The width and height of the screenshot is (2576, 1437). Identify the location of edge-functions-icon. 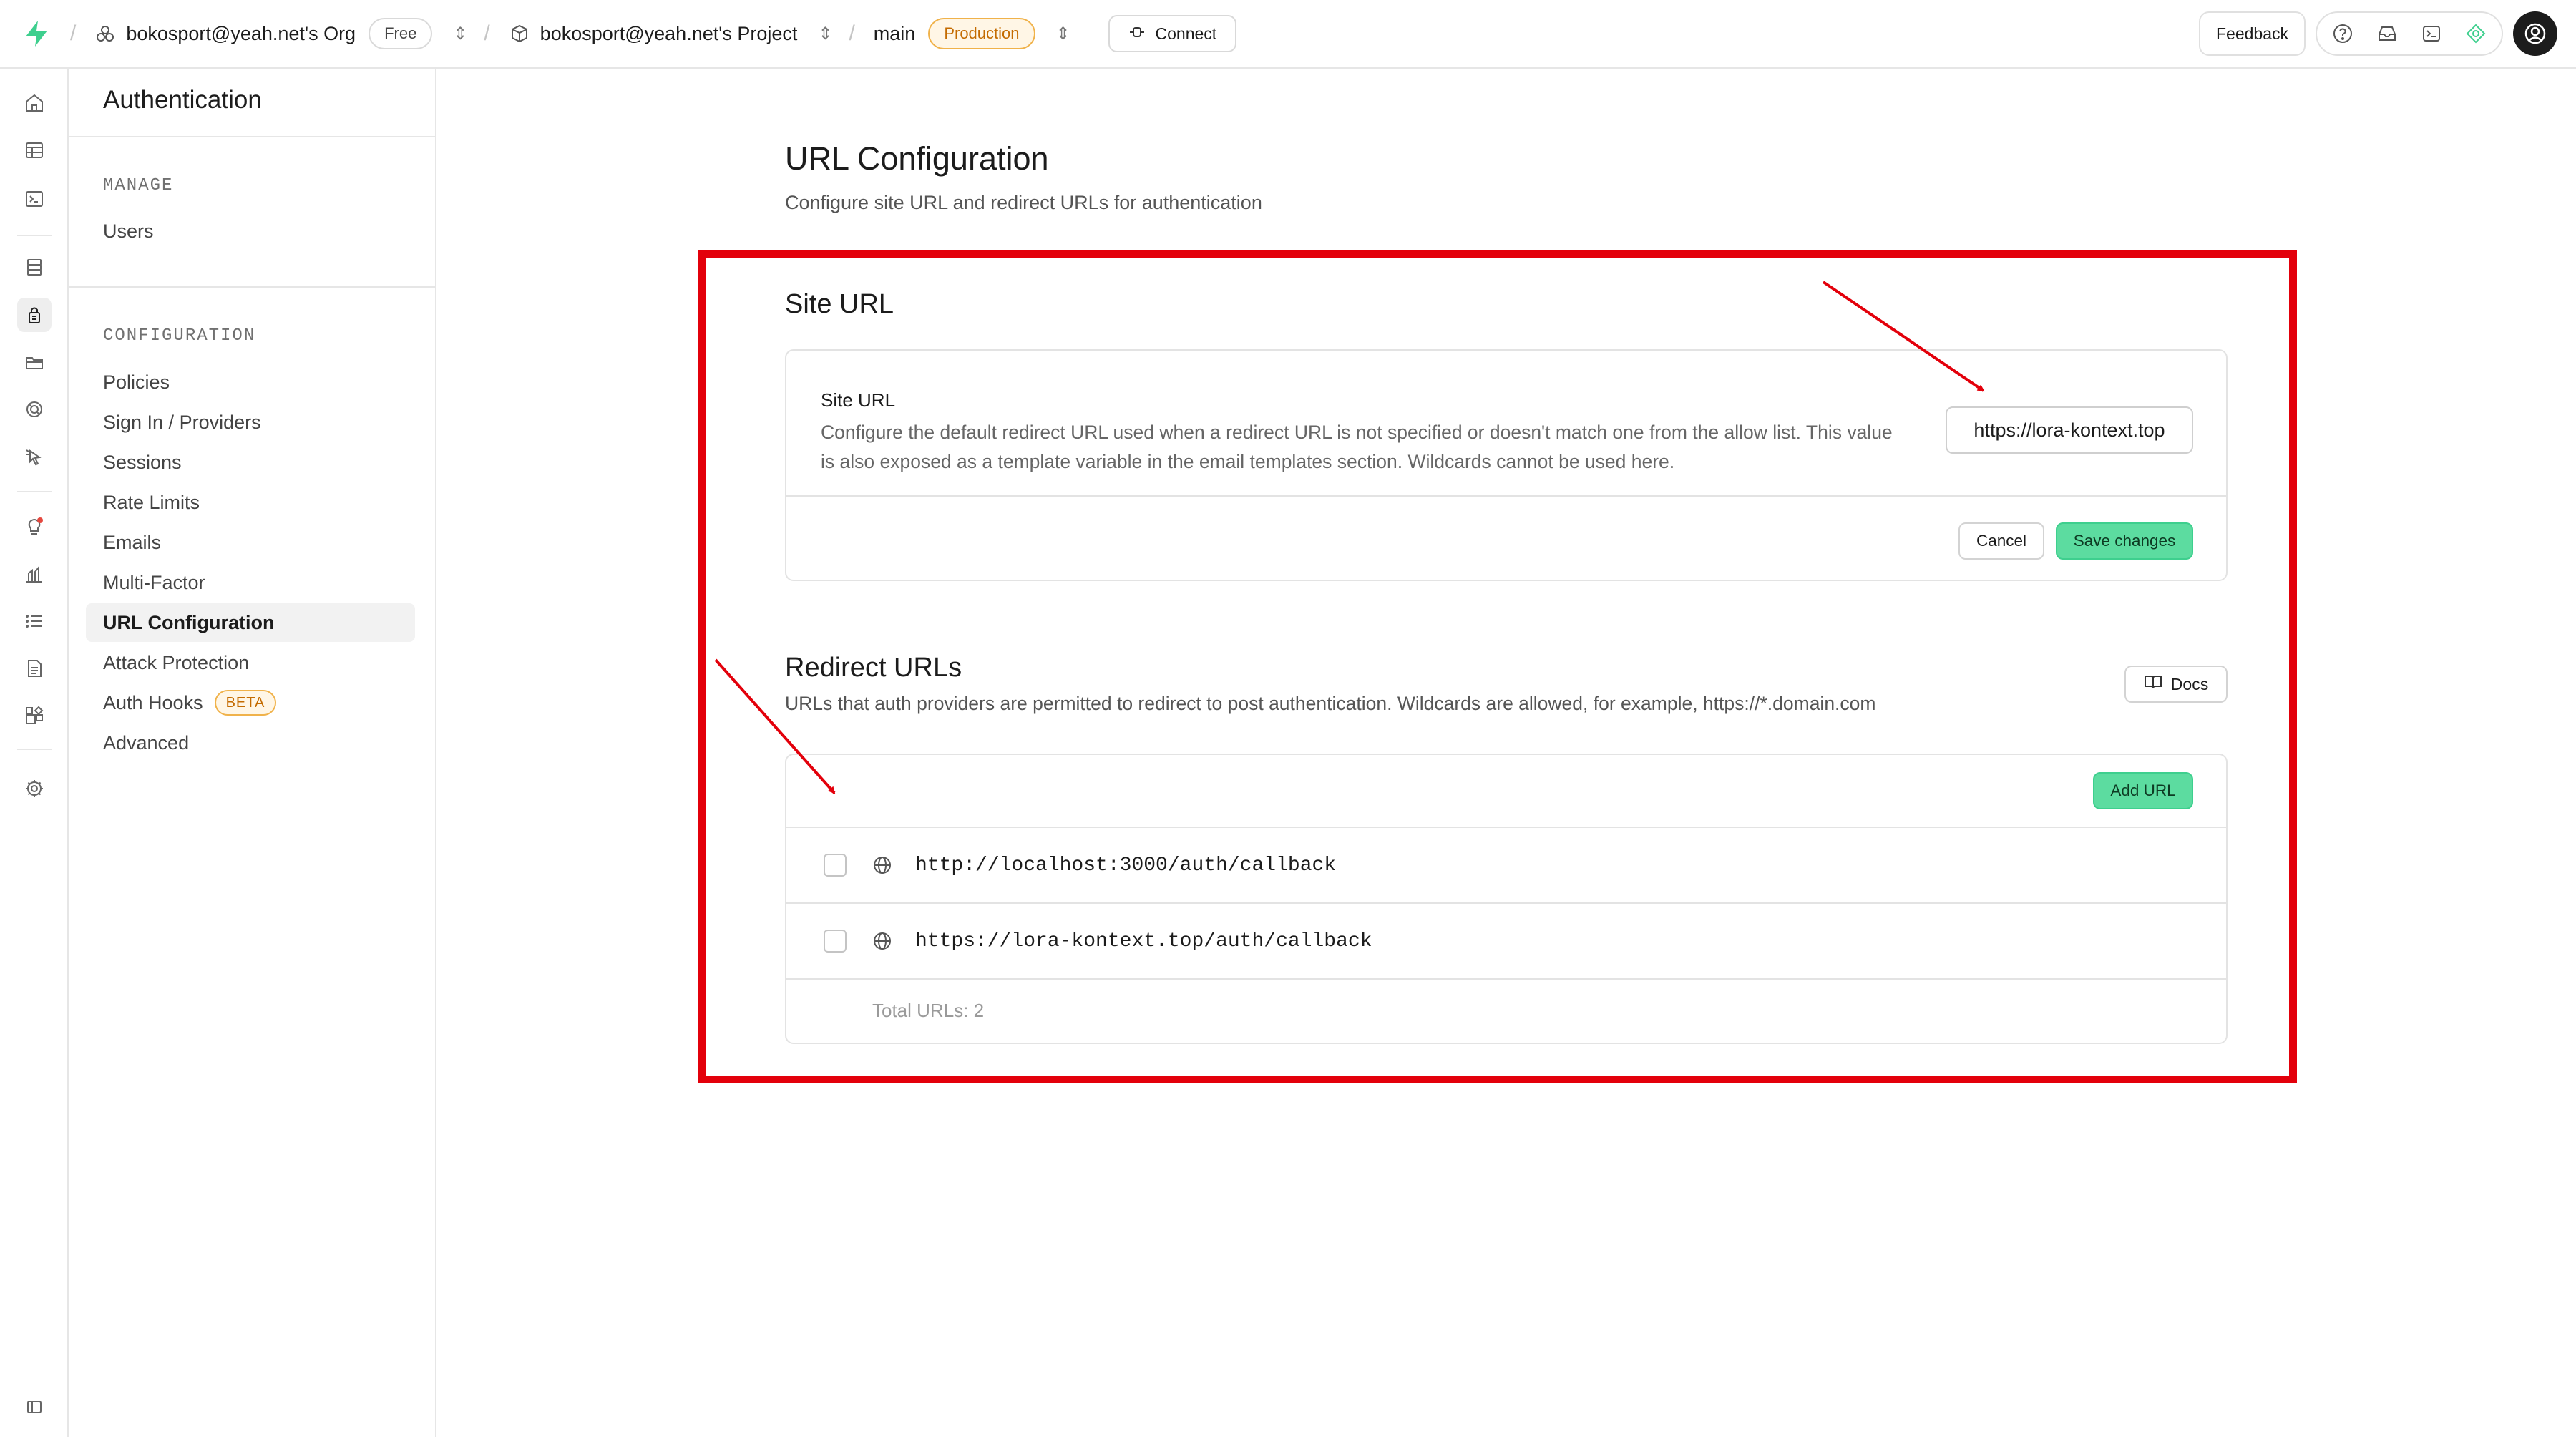
(34, 409).